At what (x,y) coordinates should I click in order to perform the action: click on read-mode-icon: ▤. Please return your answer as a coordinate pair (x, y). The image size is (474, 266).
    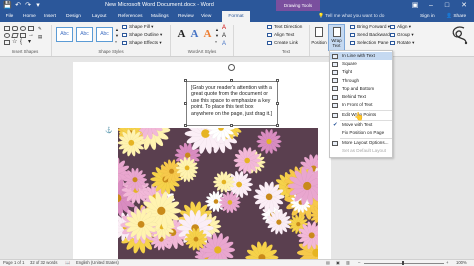
    Looking at the image, I should click on (328, 263).